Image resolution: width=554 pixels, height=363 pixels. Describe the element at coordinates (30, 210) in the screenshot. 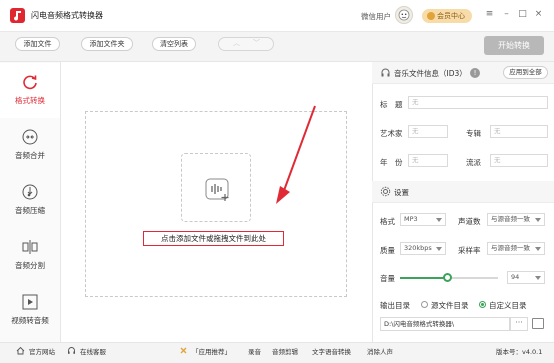

I see `sidebar-item-label: 音频压缩` at that location.